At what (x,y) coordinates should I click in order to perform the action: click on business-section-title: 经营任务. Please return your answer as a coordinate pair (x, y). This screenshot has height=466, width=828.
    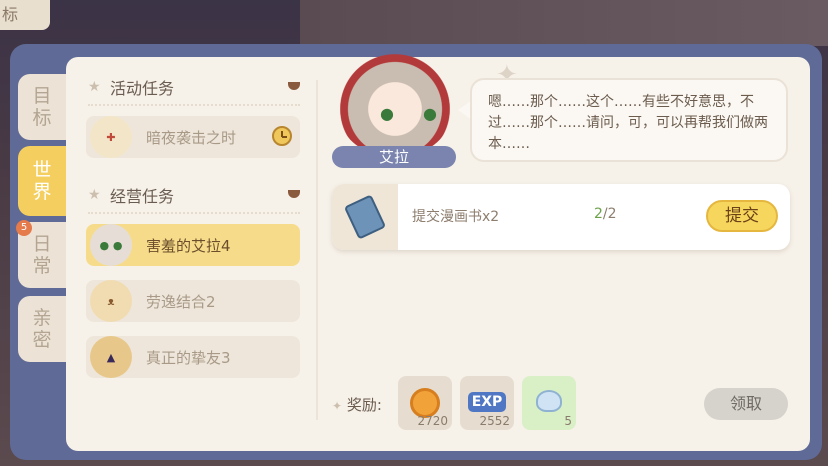
    Looking at the image, I should click on (142, 196).